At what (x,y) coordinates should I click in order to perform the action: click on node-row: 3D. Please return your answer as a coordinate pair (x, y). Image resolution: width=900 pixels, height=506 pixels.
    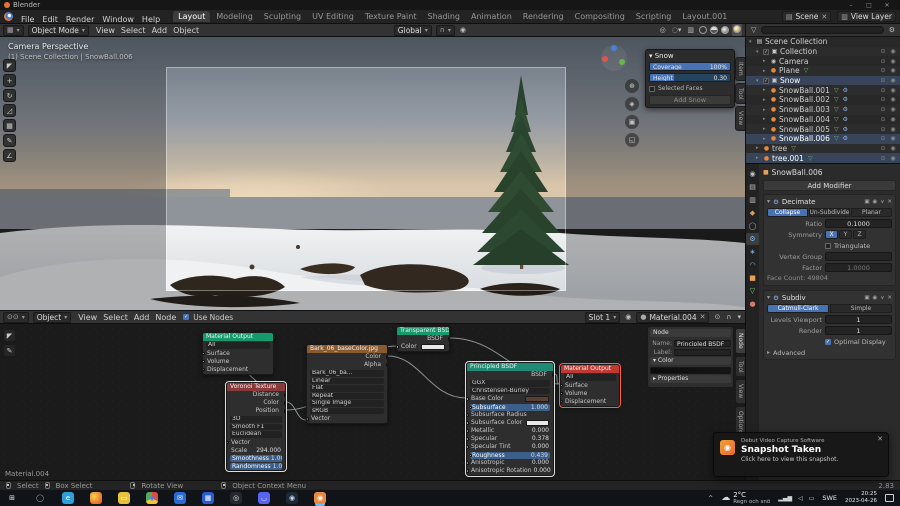
    Looking at the image, I should click on (256, 419).